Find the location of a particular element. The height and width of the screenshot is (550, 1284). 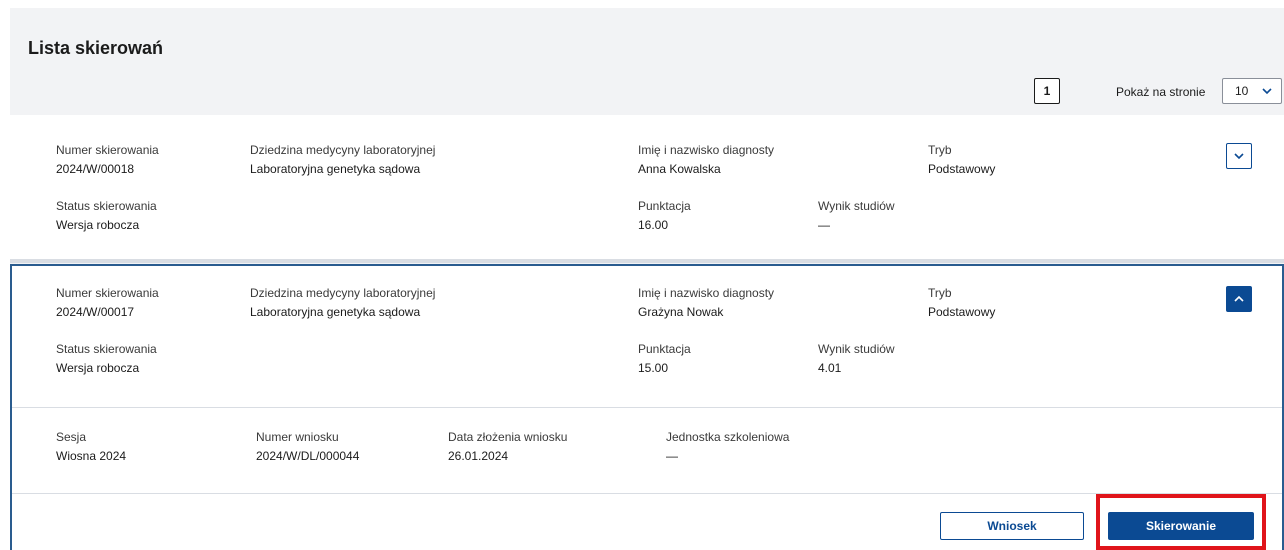

pagination-current-page: 1 is located at coordinates (1047, 91).